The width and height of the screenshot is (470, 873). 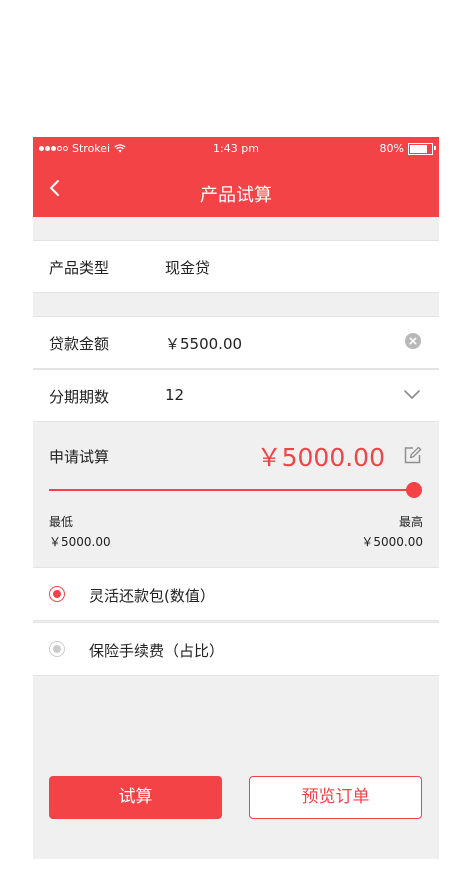 I want to click on loan-amount-label: 贷款金额, so click(x=79, y=344).